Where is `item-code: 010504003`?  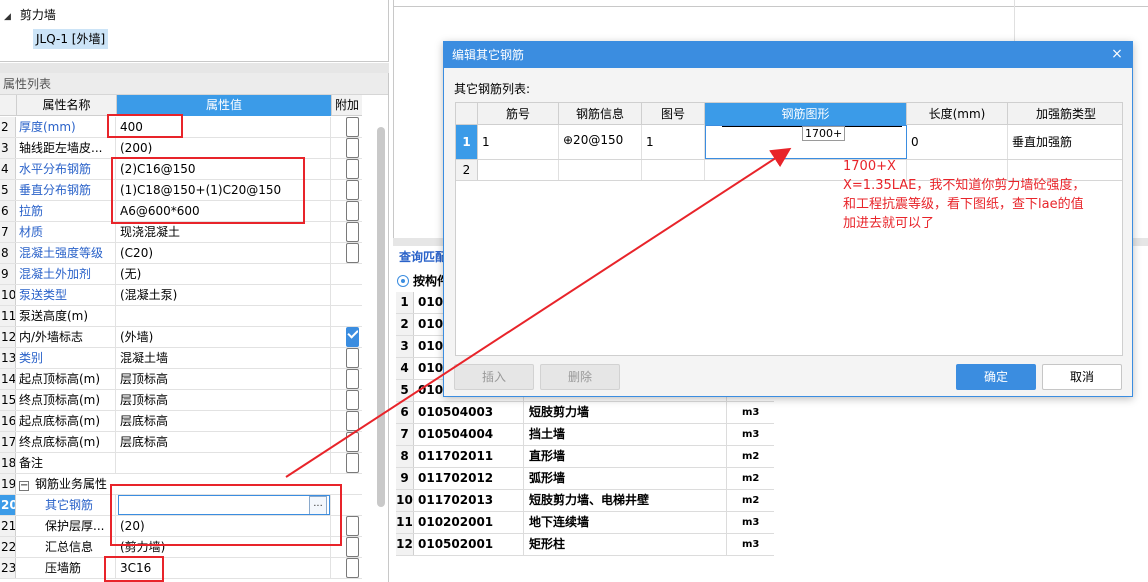
item-code: 010504003 is located at coordinates (470, 412).